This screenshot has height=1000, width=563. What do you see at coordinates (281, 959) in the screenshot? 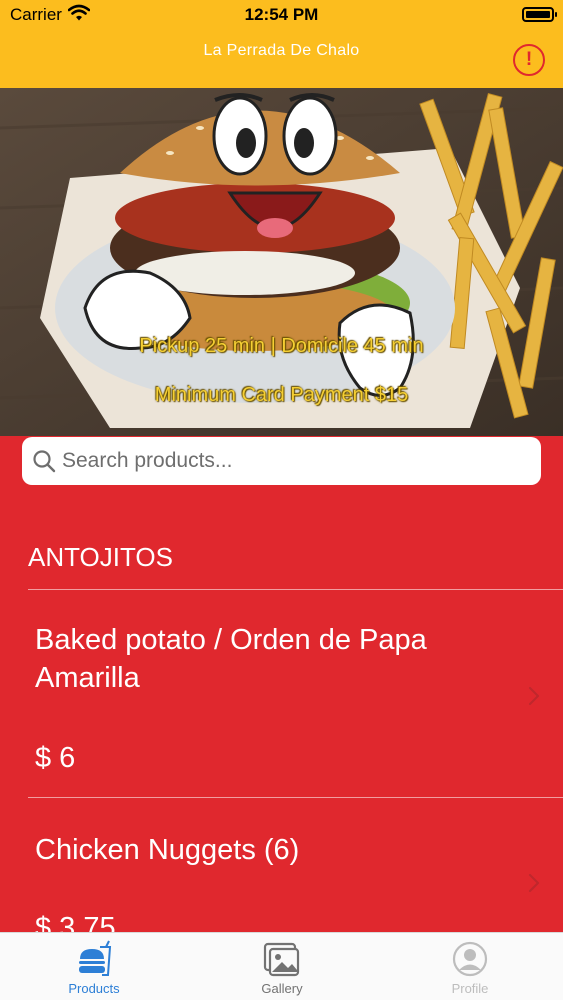
I see `gallery-icon` at bounding box center [281, 959].